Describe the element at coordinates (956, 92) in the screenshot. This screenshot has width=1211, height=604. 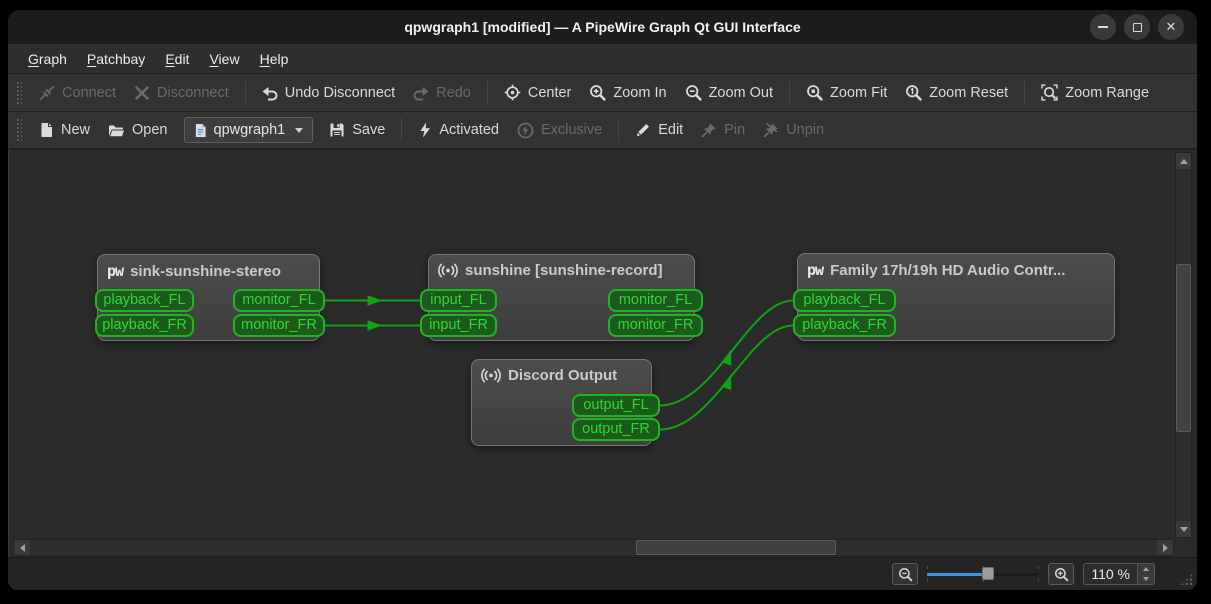
I see `zoom-reset-button: Zoom Reset` at that location.